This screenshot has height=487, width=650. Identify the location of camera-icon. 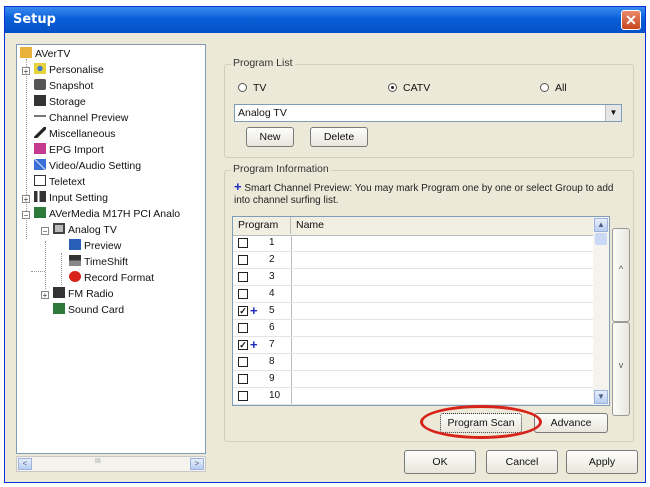
(40, 84).